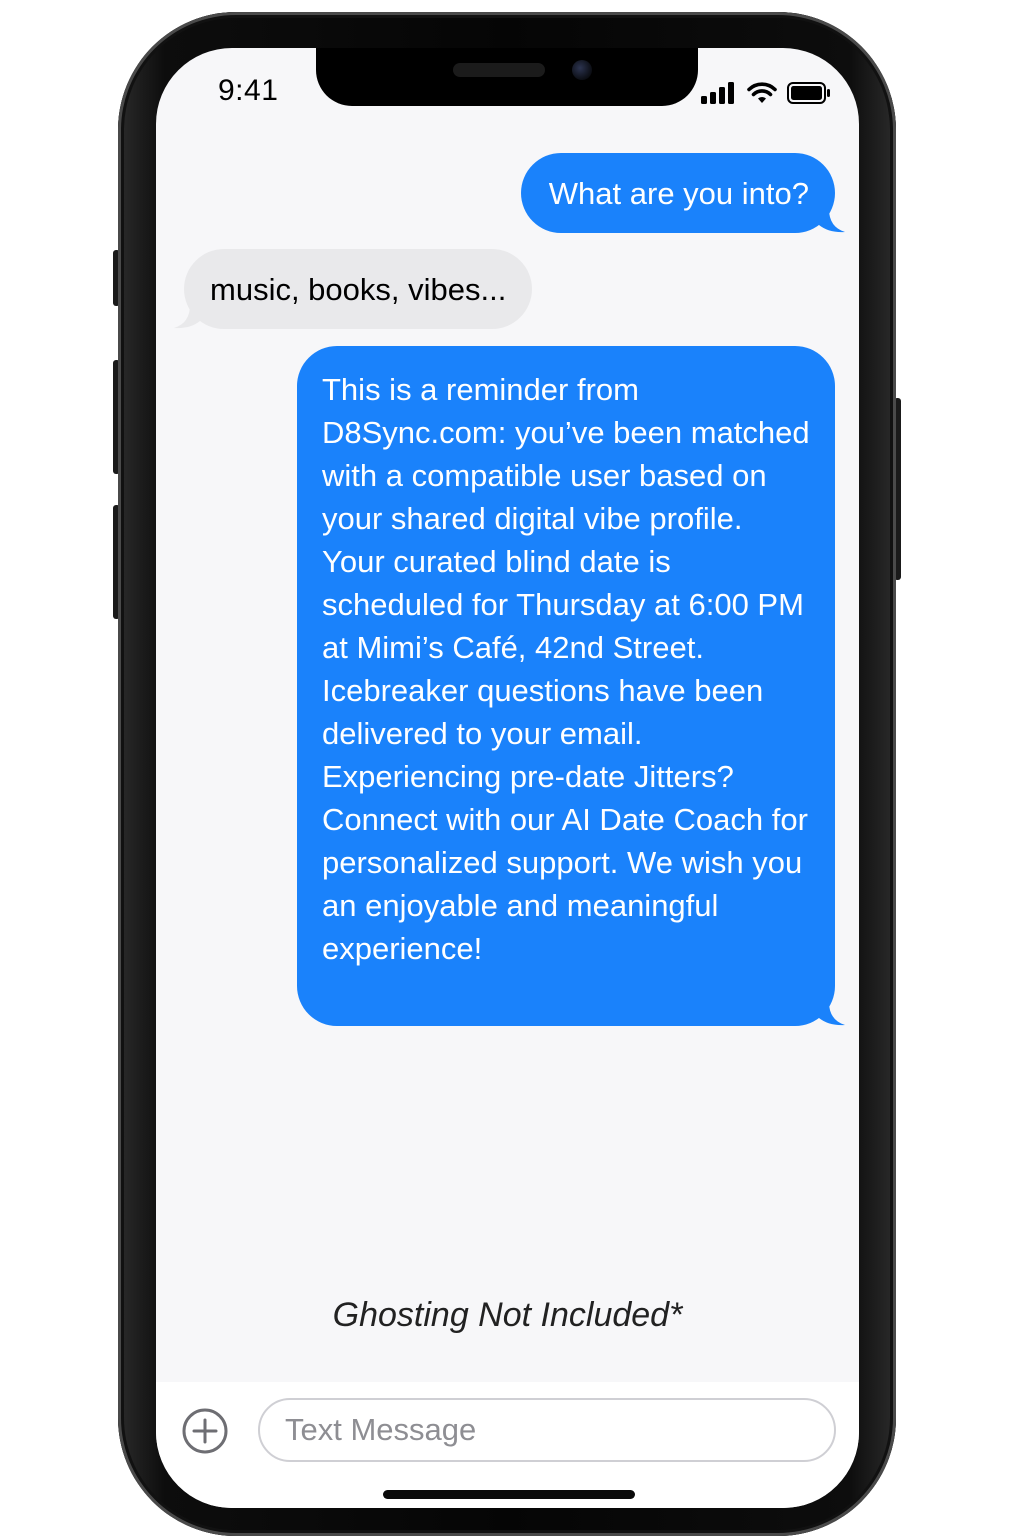 This screenshot has height=1536, width=1024. I want to click on home-indicator, so click(509, 1494).